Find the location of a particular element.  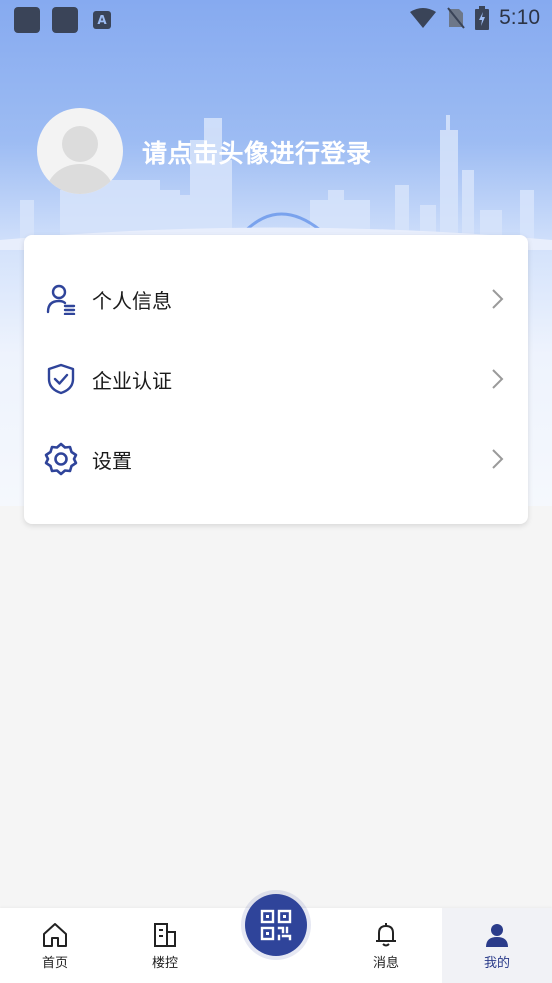

status-bar: A 5:10 is located at coordinates (276, 20).